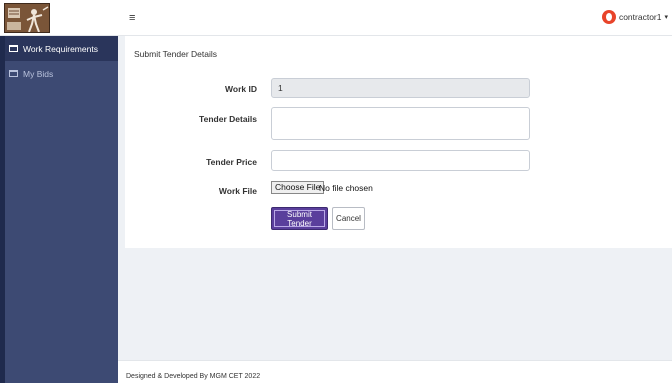  Describe the element at coordinates (348, 218) in the screenshot. I see `cancel-button: Cancel` at that location.